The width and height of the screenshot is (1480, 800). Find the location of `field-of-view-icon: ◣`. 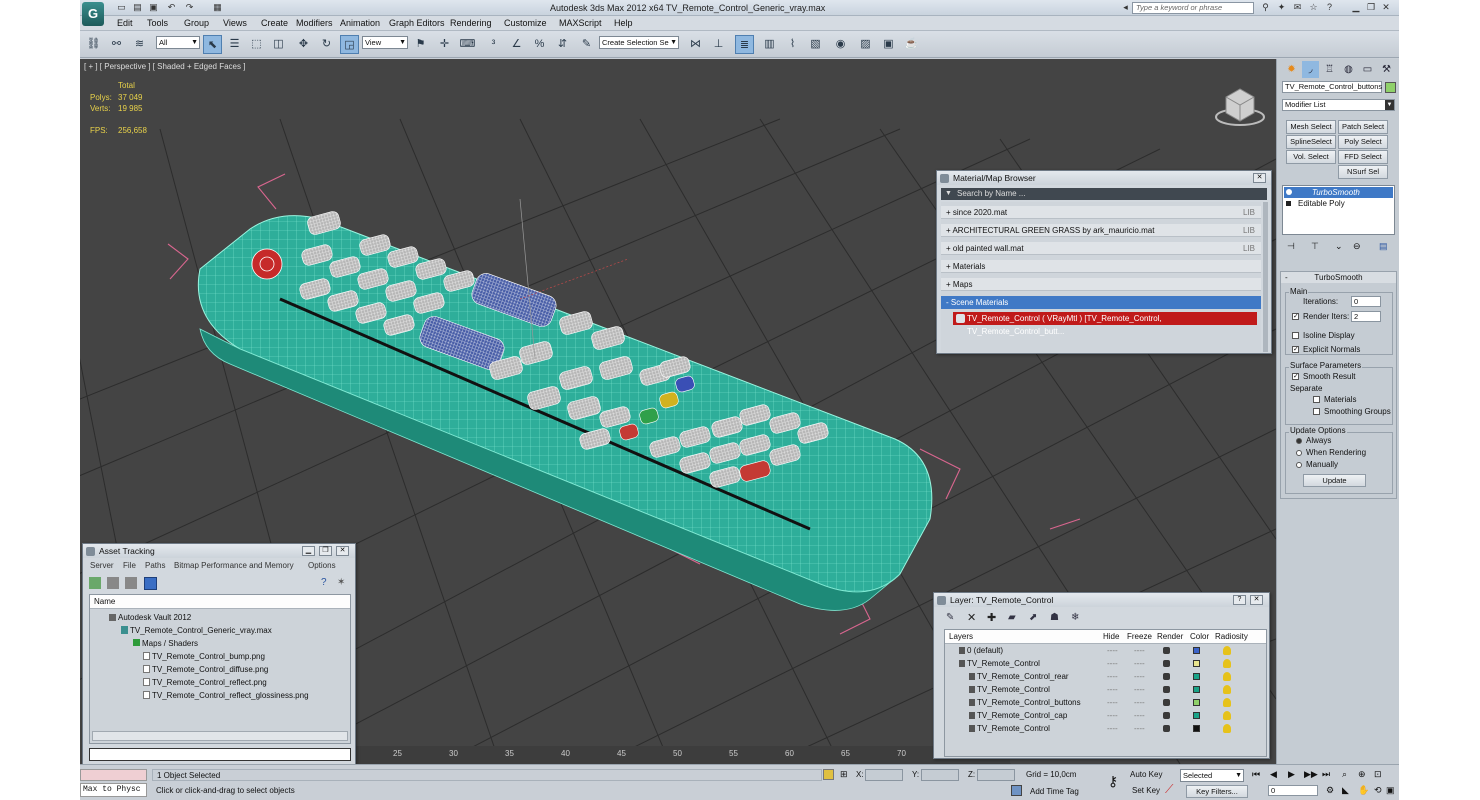

field-of-view-icon: ◣ is located at coordinates (1348, 790).